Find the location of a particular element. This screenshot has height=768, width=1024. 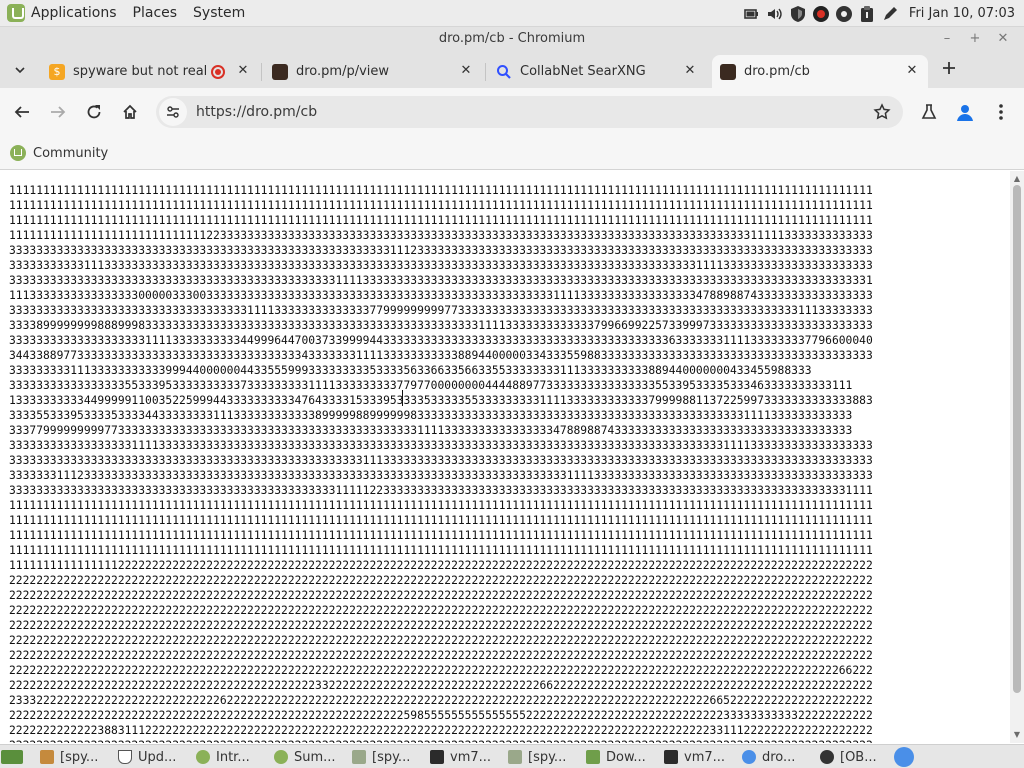

more-menu-icon is located at coordinates (1001, 112).